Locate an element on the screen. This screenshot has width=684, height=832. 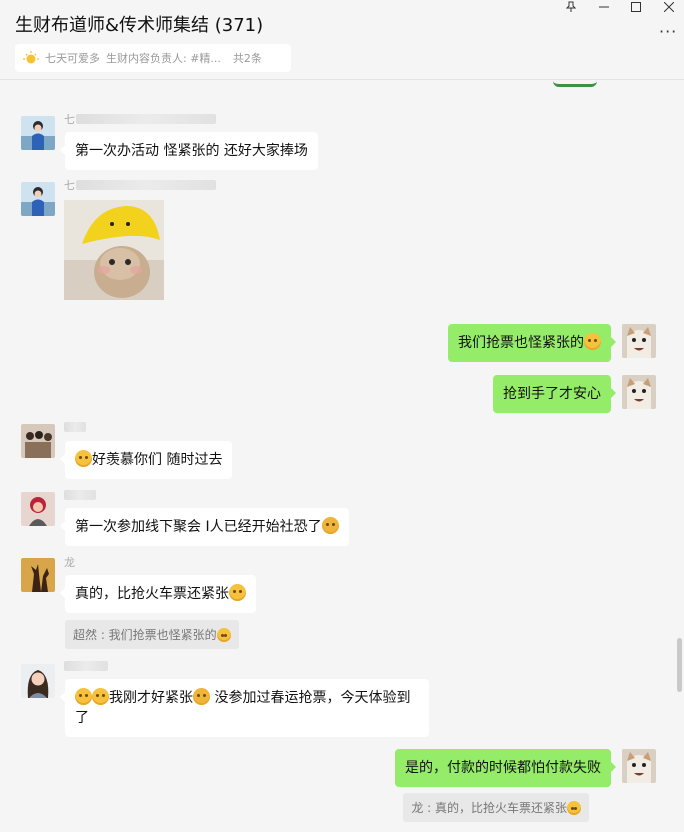
chat-title: 生财布道师&传术师集结 (371) is located at coordinates (139, 25).